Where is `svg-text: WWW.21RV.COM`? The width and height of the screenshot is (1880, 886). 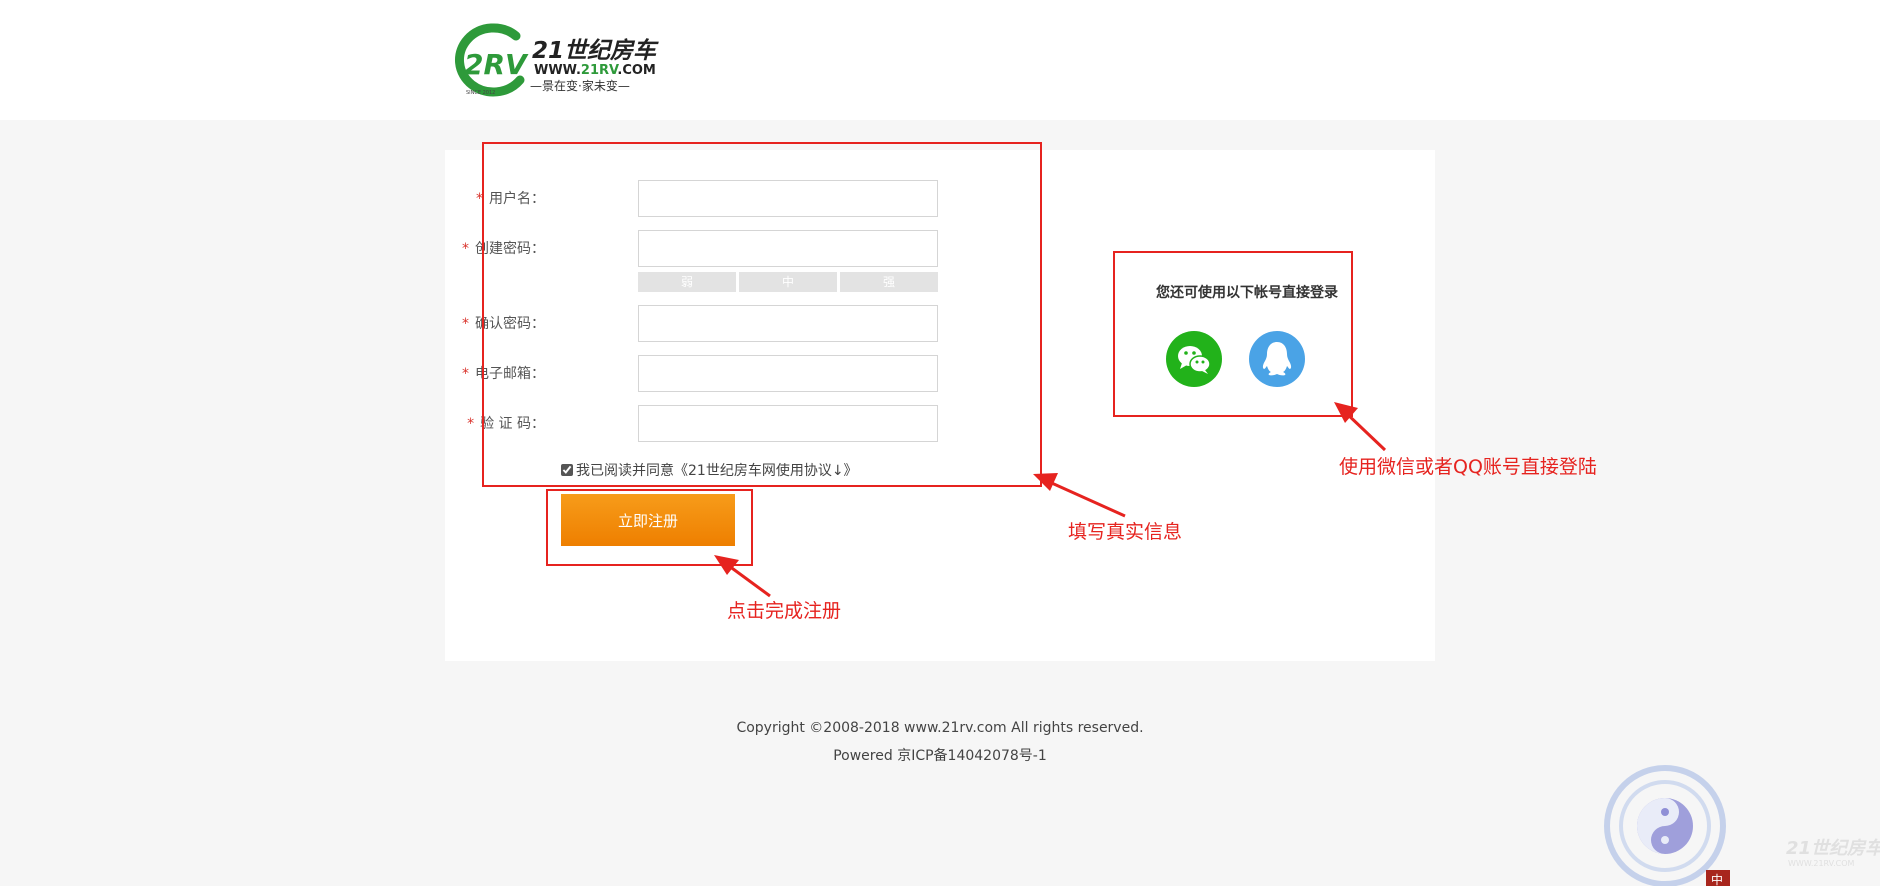 svg-text: WWW.21RV.COM is located at coordinates (595, 70).